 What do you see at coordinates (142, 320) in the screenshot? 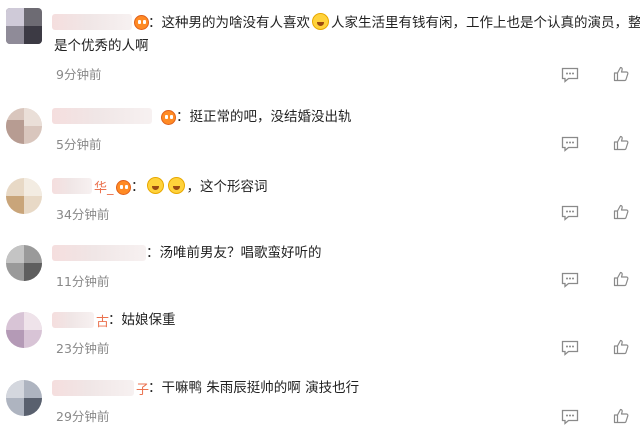
I see `comment-text: ：姑娘保重` at bounding box center [142, 320].